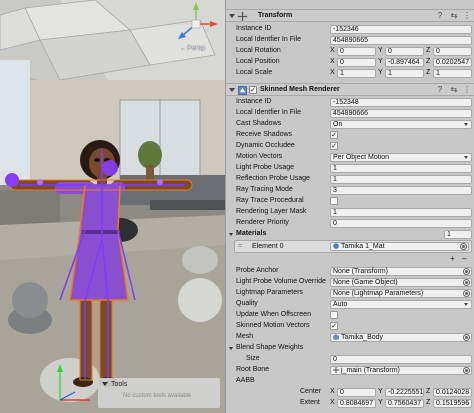  Describe the element at coordinates (458, 234) in the screenshot. I see `materials-count-field: 1` at that location.